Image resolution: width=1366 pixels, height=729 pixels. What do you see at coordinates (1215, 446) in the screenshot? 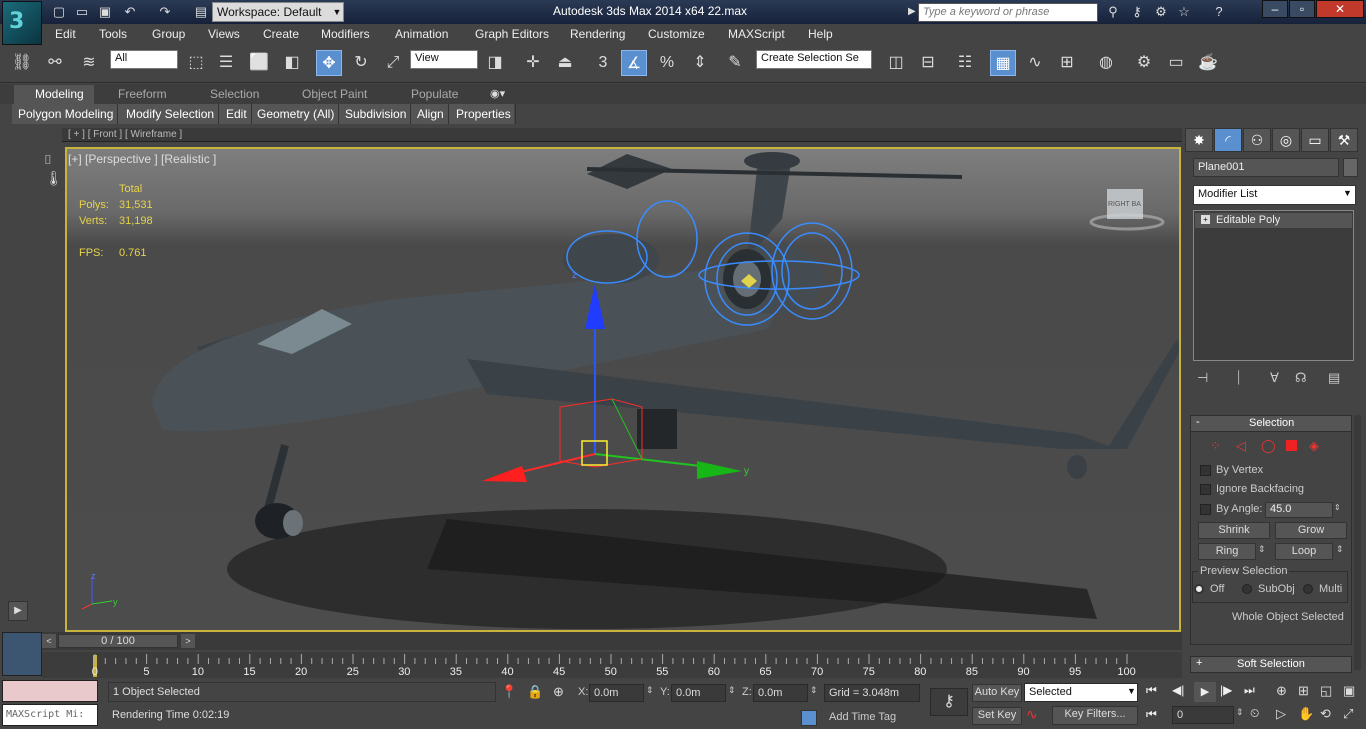
I see `vertex-mode-icon: ⁘` at bounding box center [1215, 446].